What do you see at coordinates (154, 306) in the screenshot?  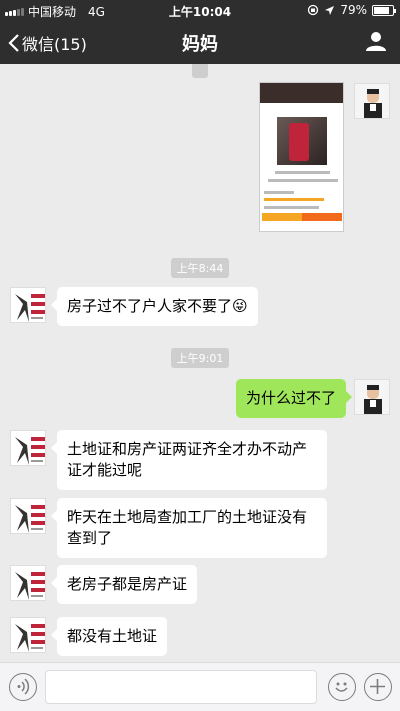 I see `message-bubble-incoming: 房子过不了户人家不要了😜` at bounding box center [154, 306].